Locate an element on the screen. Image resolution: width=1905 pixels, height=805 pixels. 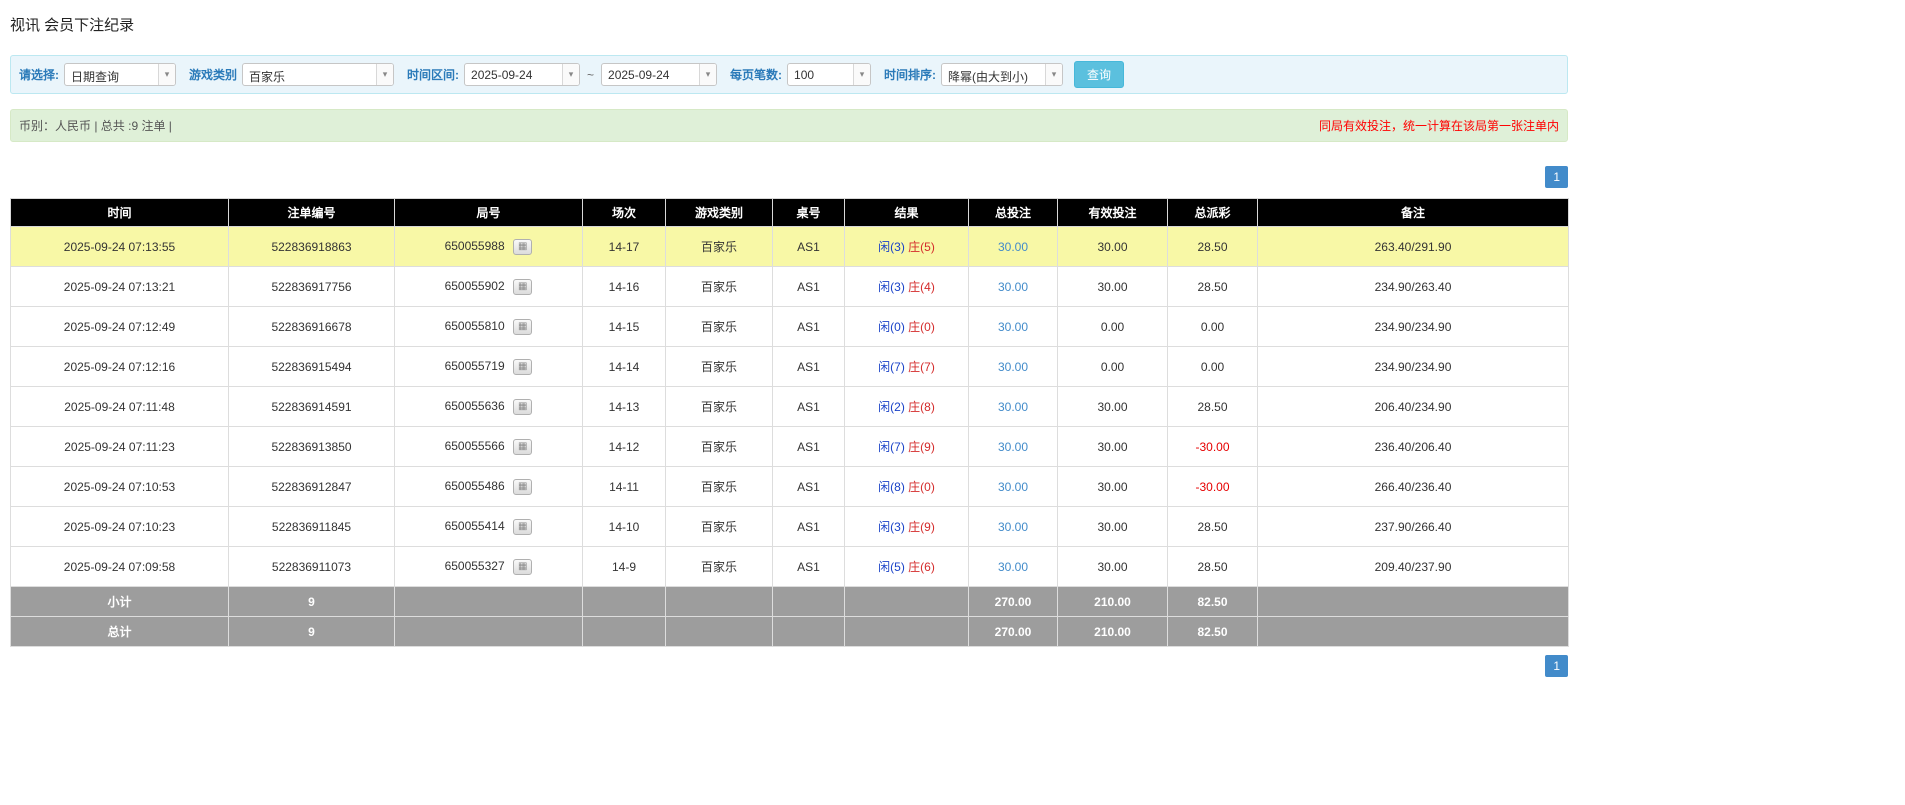
query-type-select: 日期查询 ▾ is located at coordinates (120, 74).